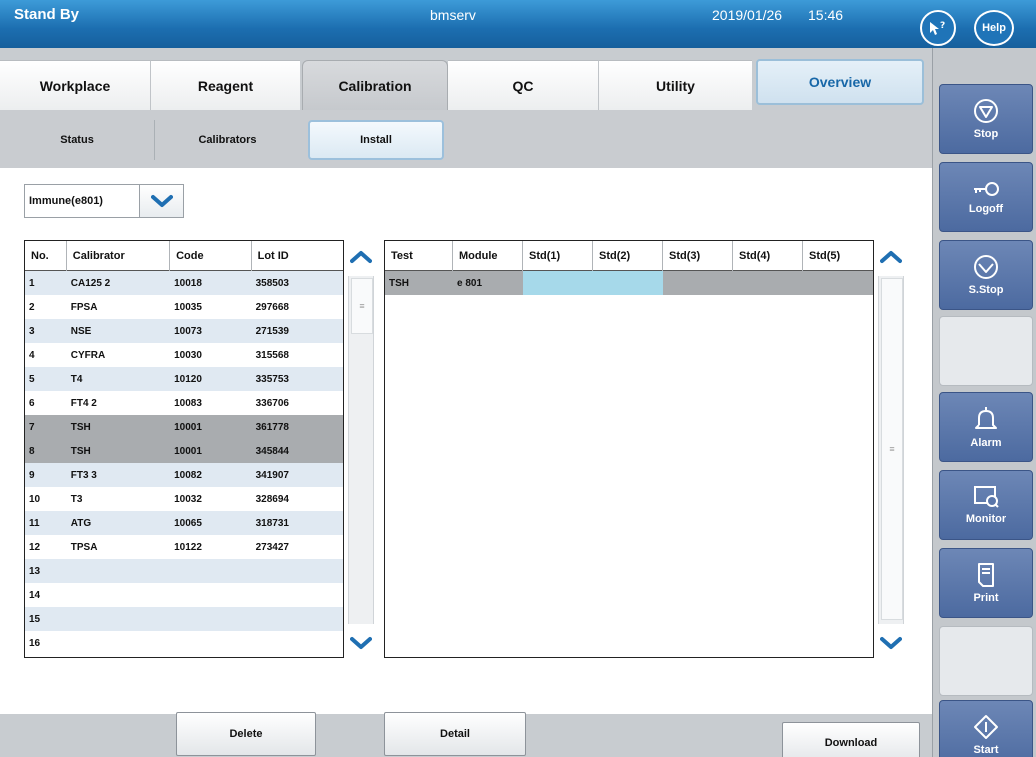 The image size is (1036, 757). I want to click on subtab-status: Status, so click(77, 140).